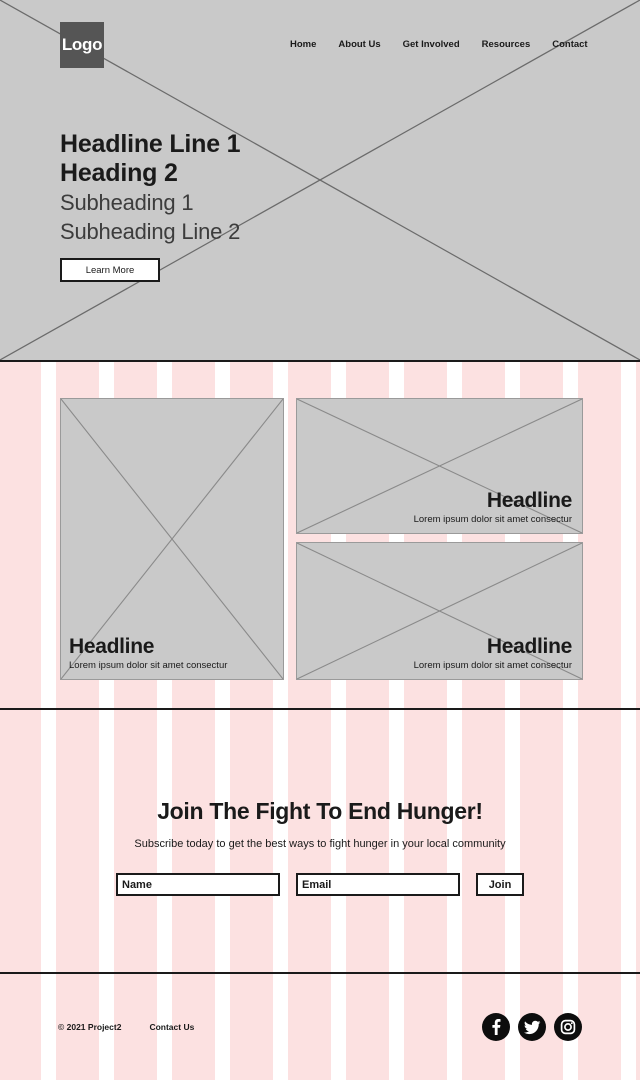  I want to click on site-logo: Logo, so click(82, 45).